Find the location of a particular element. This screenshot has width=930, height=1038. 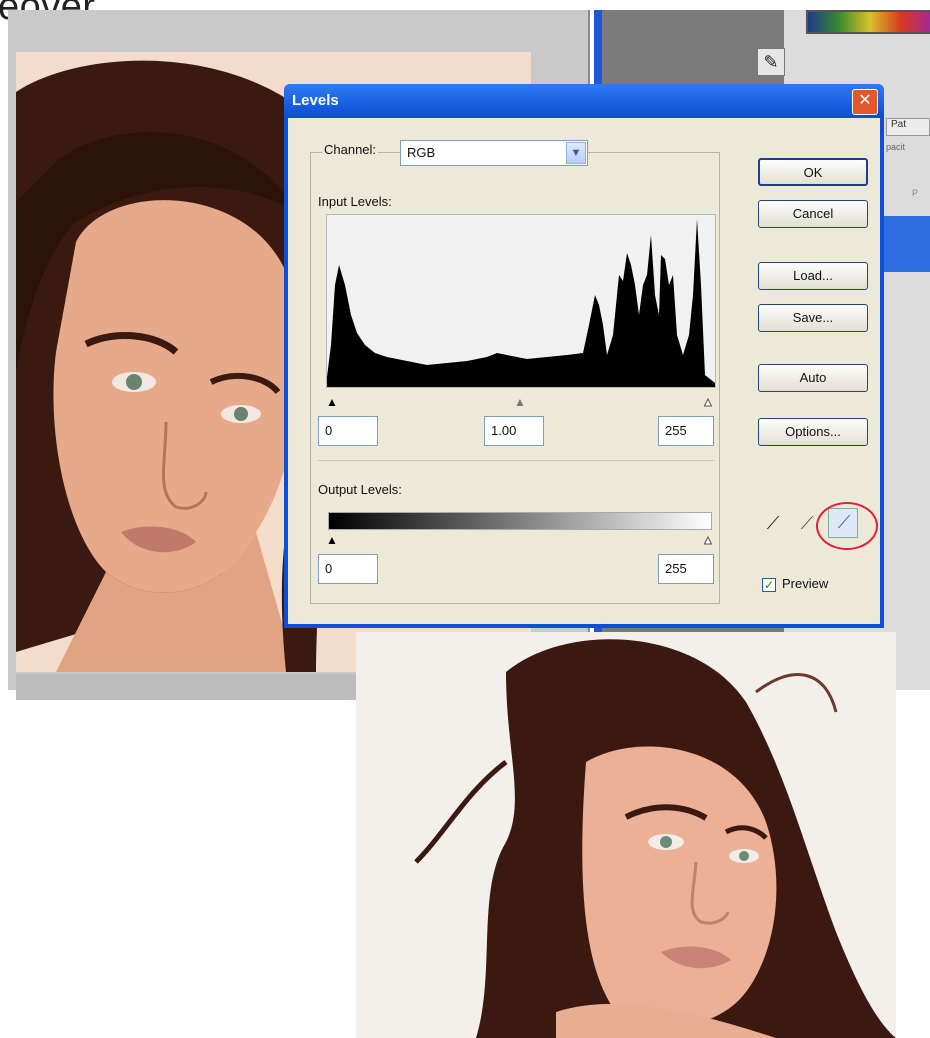

output-white-handle: ▲ is located at coordinates (708, 540).